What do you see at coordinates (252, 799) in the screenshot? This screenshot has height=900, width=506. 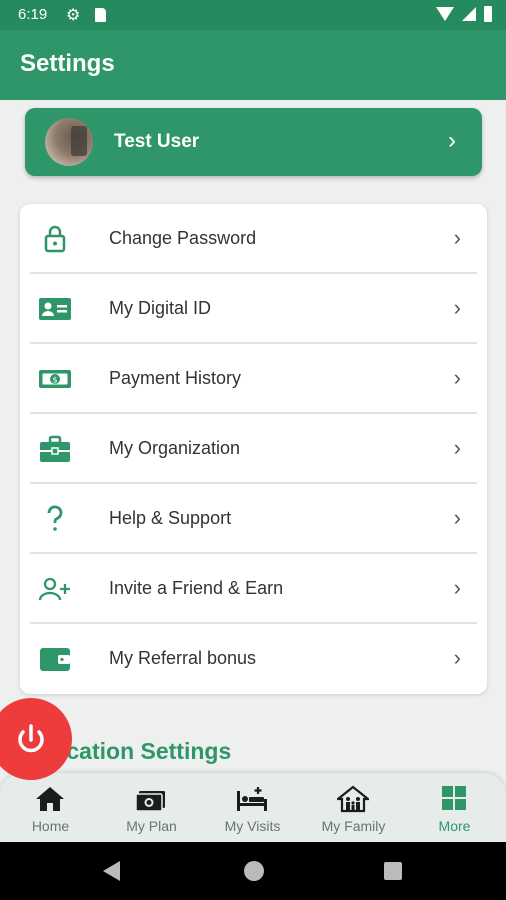 I see `bed-icon` at bounding box center [252, 799].